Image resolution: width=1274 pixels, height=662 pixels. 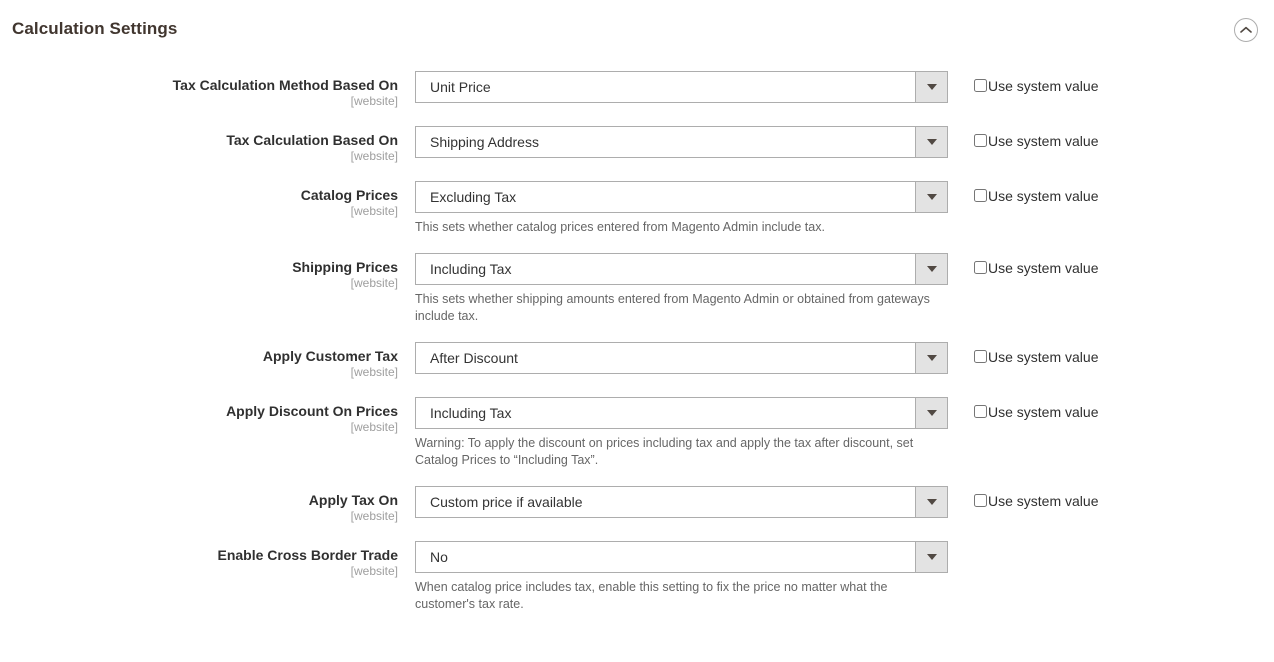 I want to click on field-label-group: Apply Tax On [website], so click(x=207, y=505).